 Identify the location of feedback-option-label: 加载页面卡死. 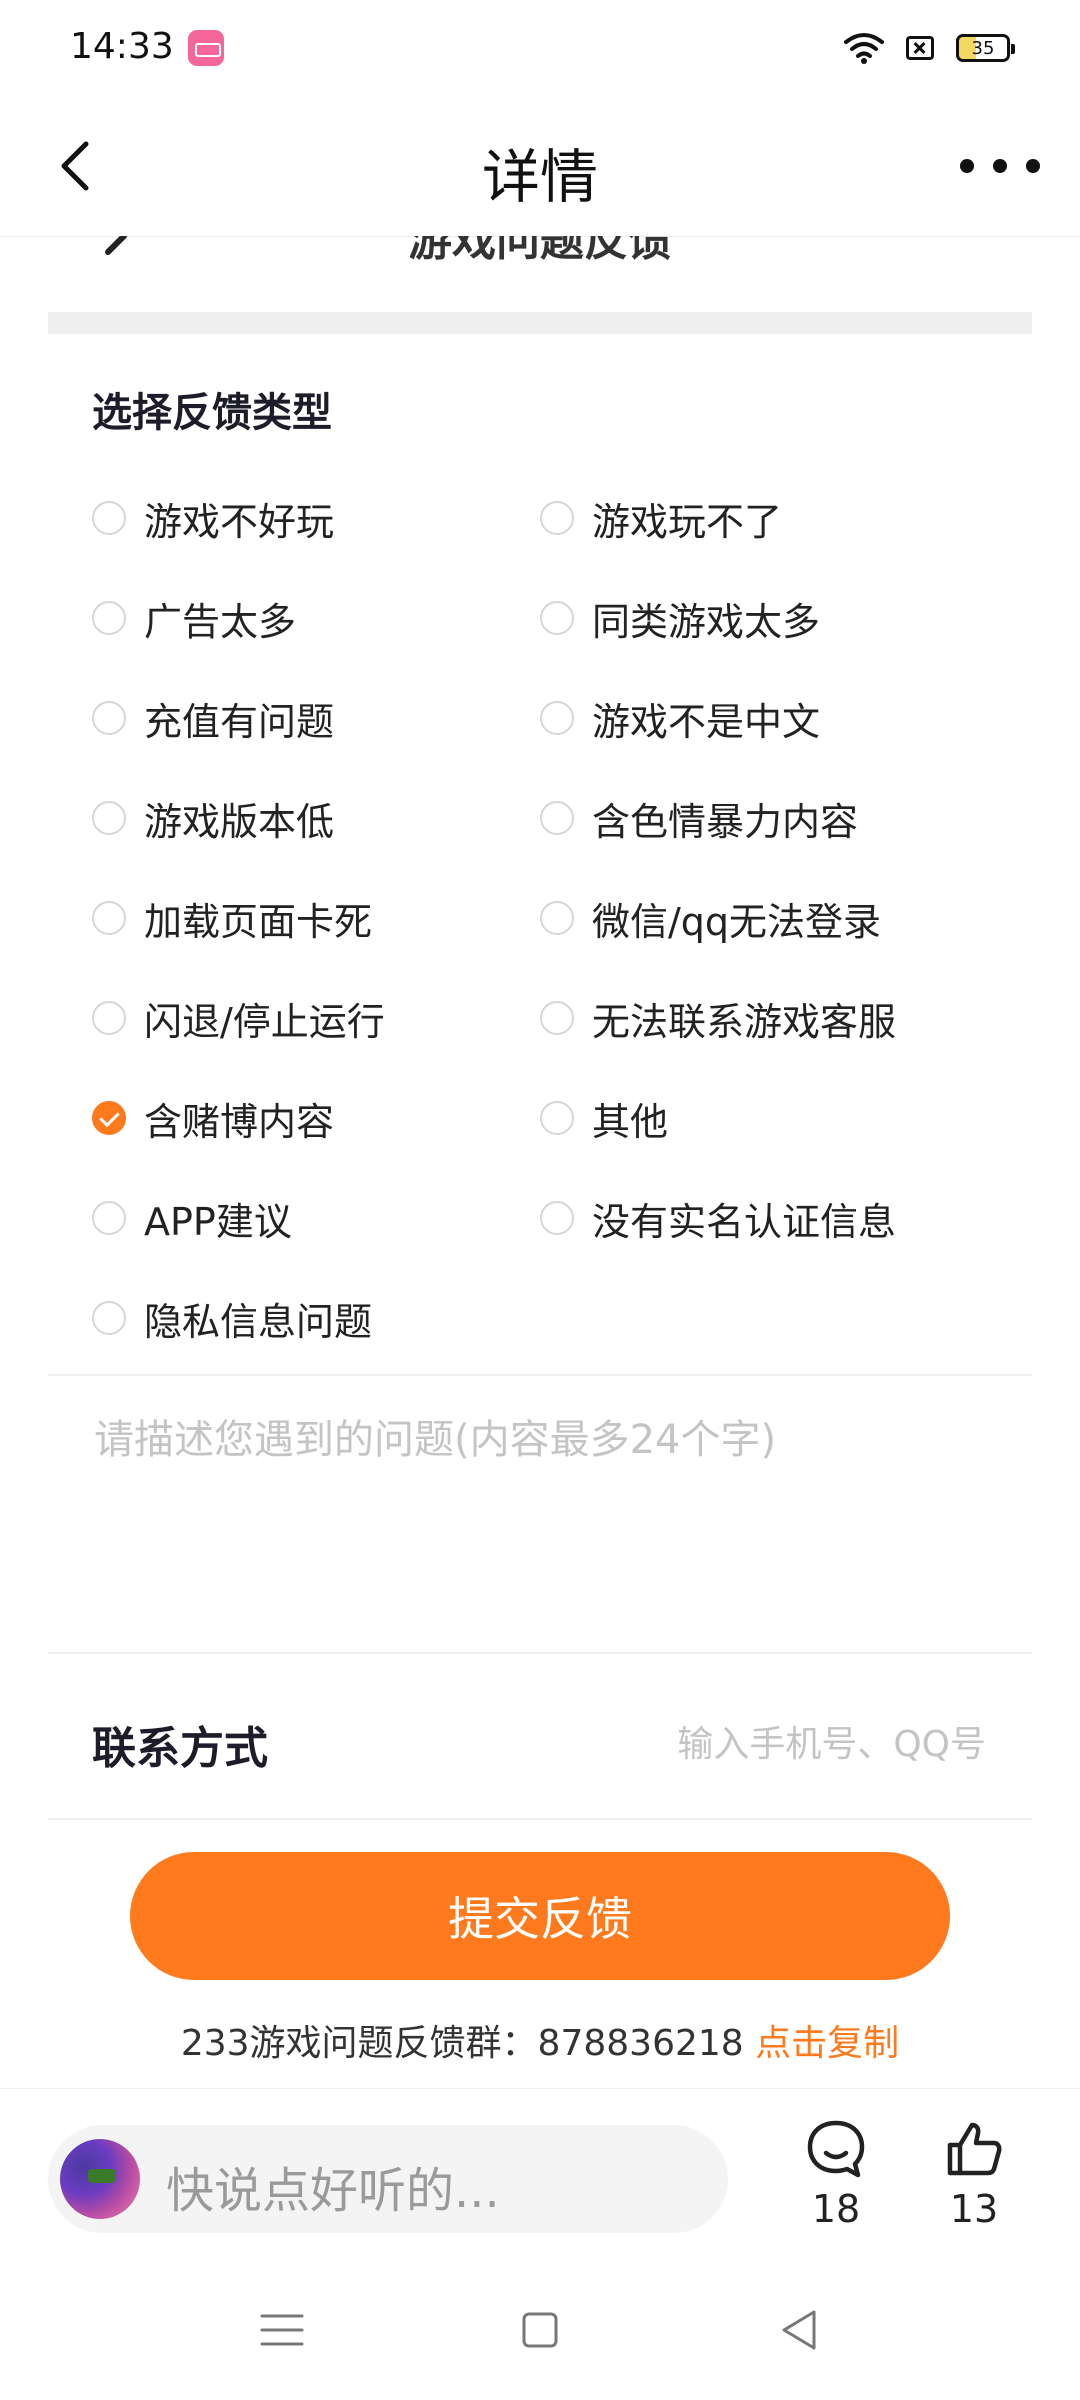
(258, 921).